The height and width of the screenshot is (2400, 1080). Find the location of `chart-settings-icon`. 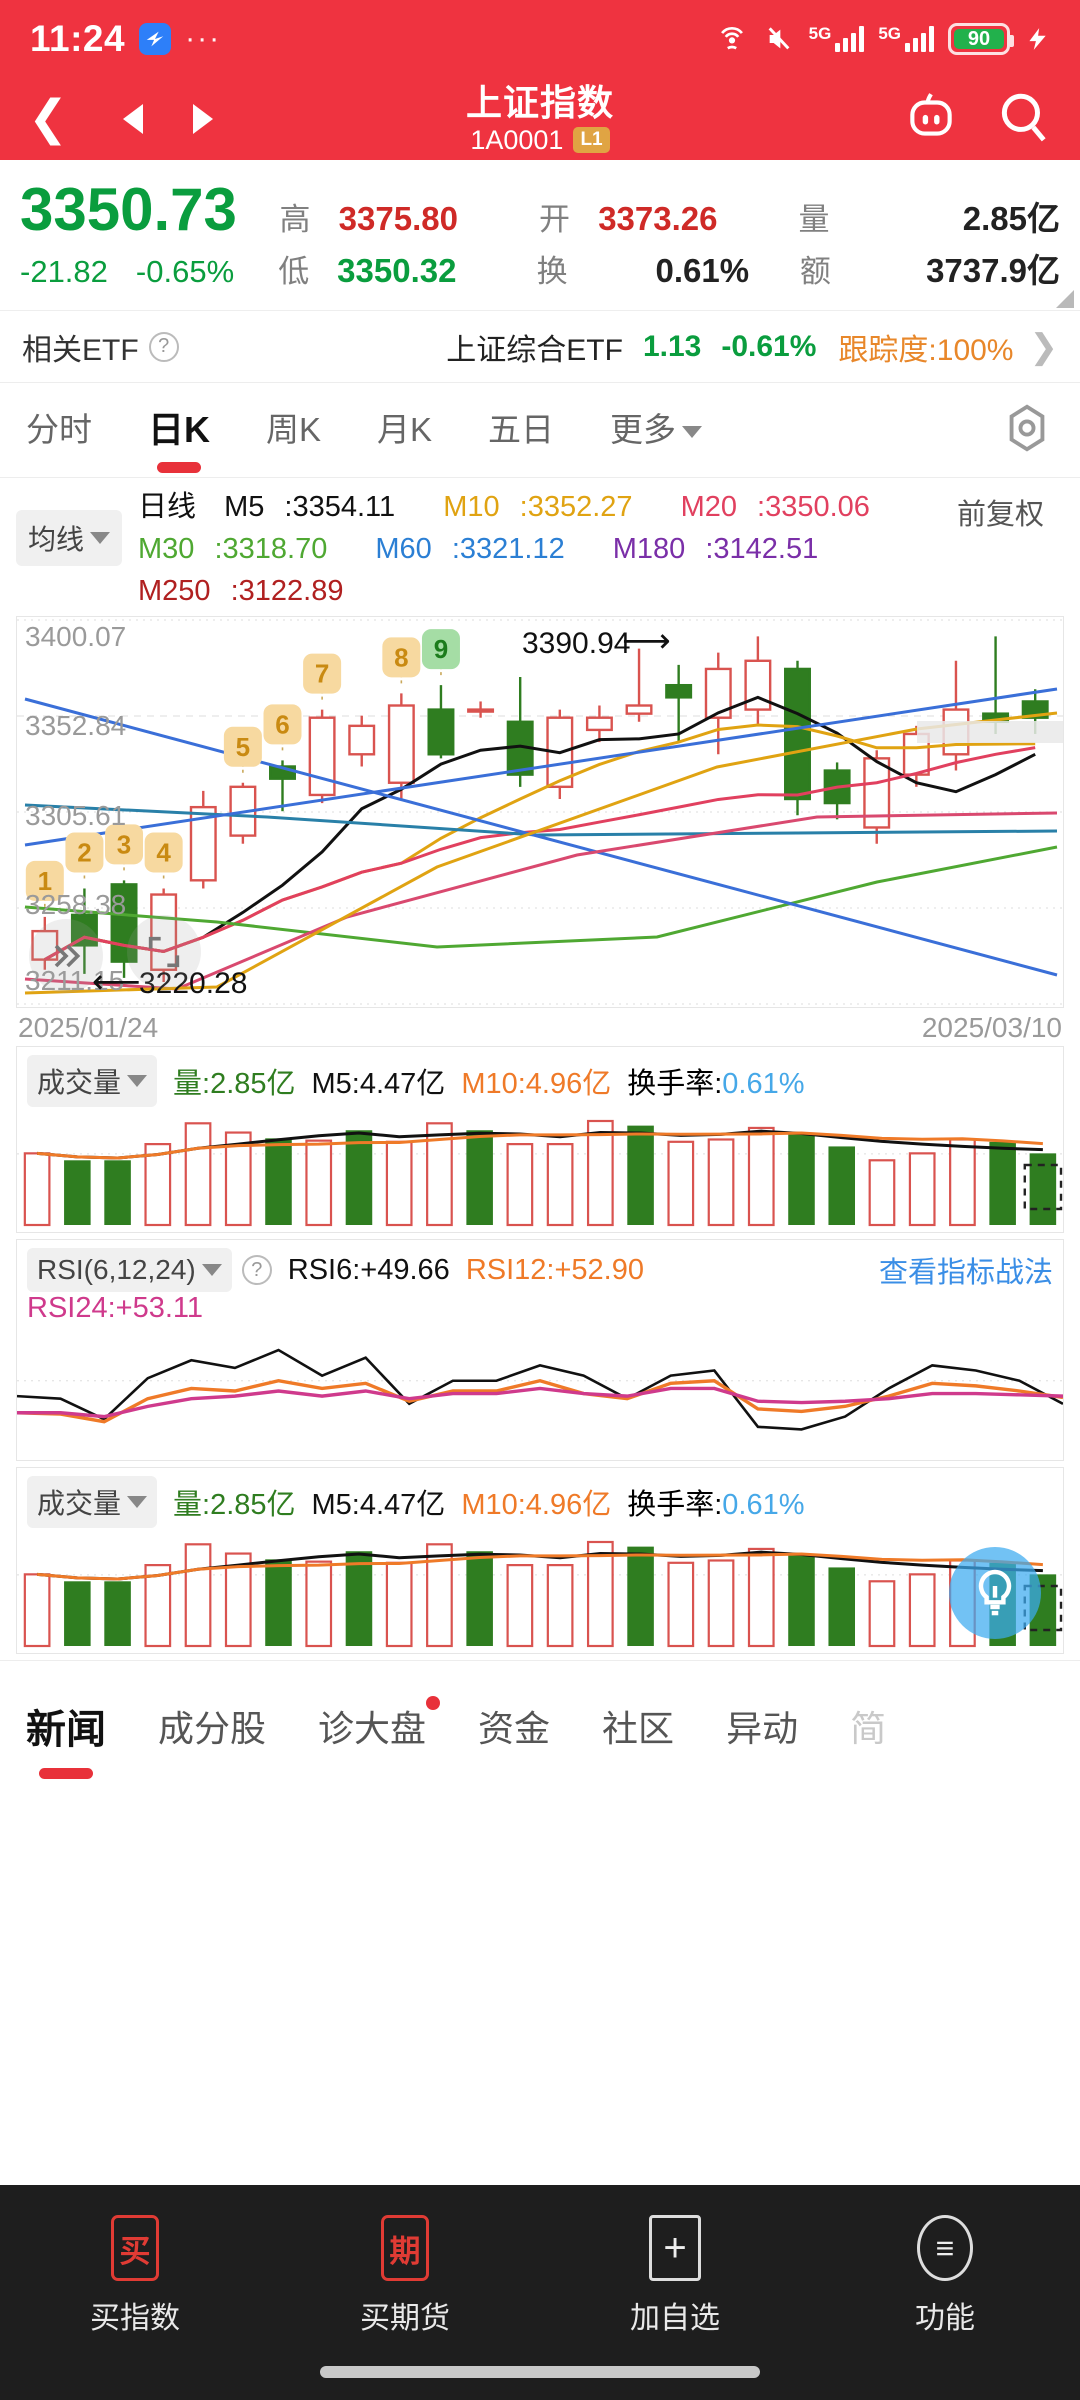

chart-settings-icon is located at coordinates (1027, 430).